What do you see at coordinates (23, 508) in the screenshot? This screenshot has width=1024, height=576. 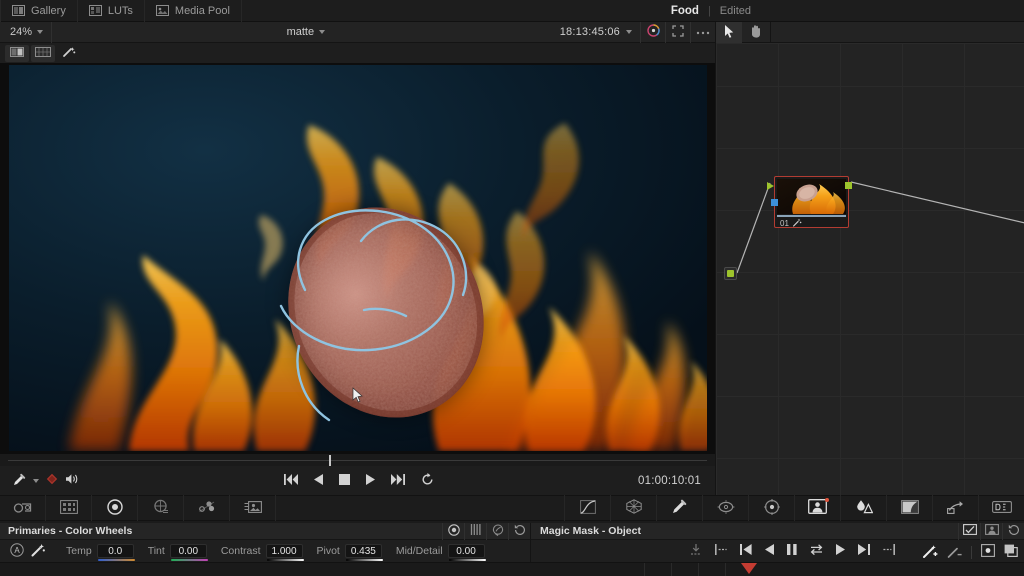 I see `camera-raw-button` at bounding box center [23, 508].